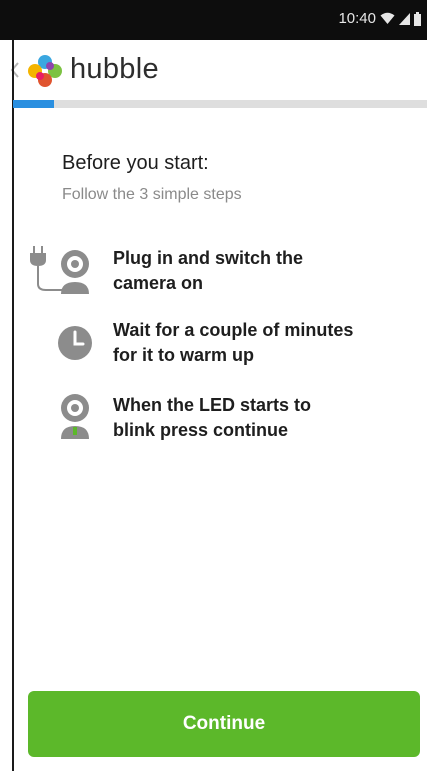 The height and width of the screenshot is (771, 427). Describe the element at coordinates (417, 18) in the screenshot. I see `battery-icon` at that location.